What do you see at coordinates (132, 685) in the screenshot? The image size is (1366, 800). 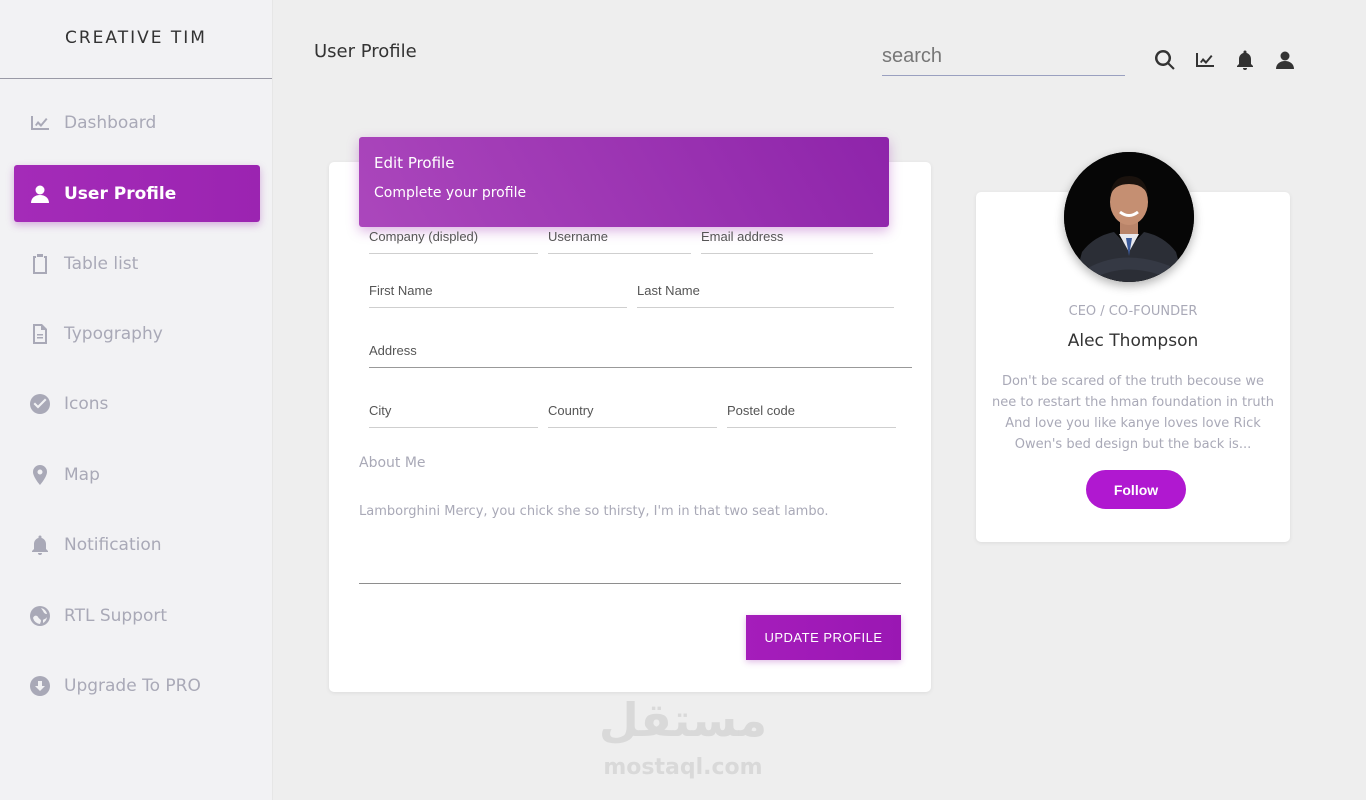 I see `sidebar-item-label: Upgrade To PRO` at bounding box center [132, 685].